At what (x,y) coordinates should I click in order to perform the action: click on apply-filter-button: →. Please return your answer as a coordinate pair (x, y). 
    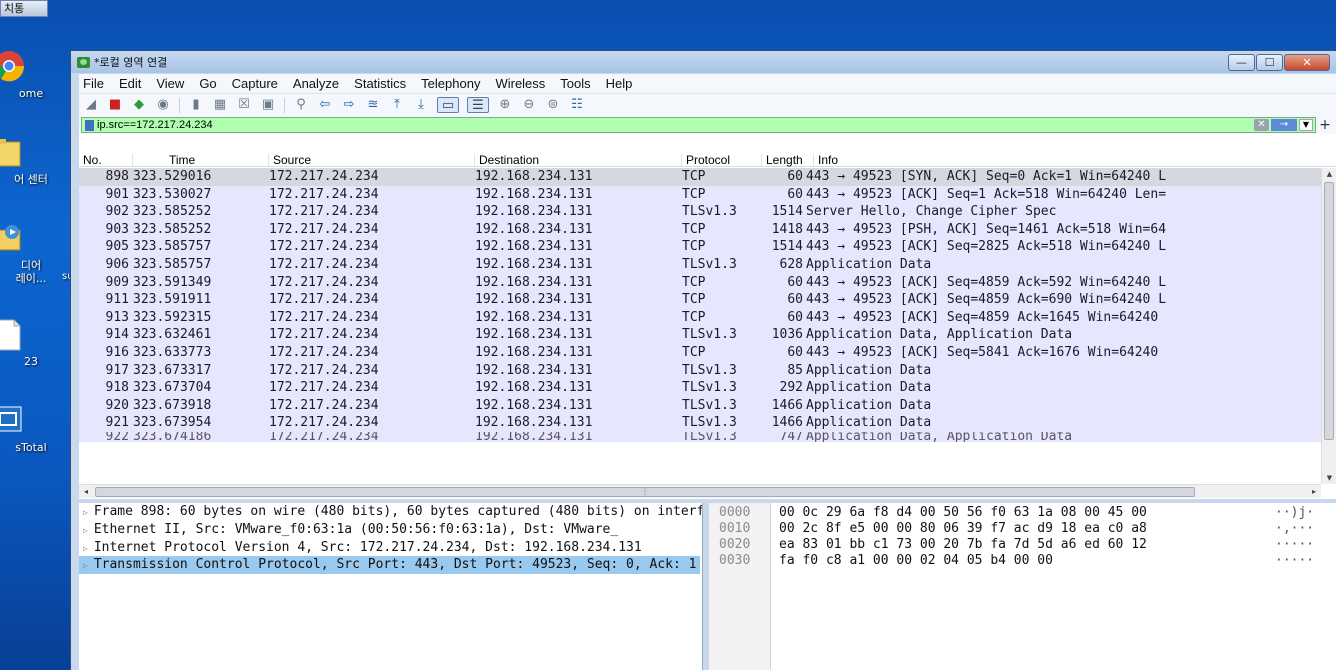
    Looking at the image, I should click on (1284, 125).